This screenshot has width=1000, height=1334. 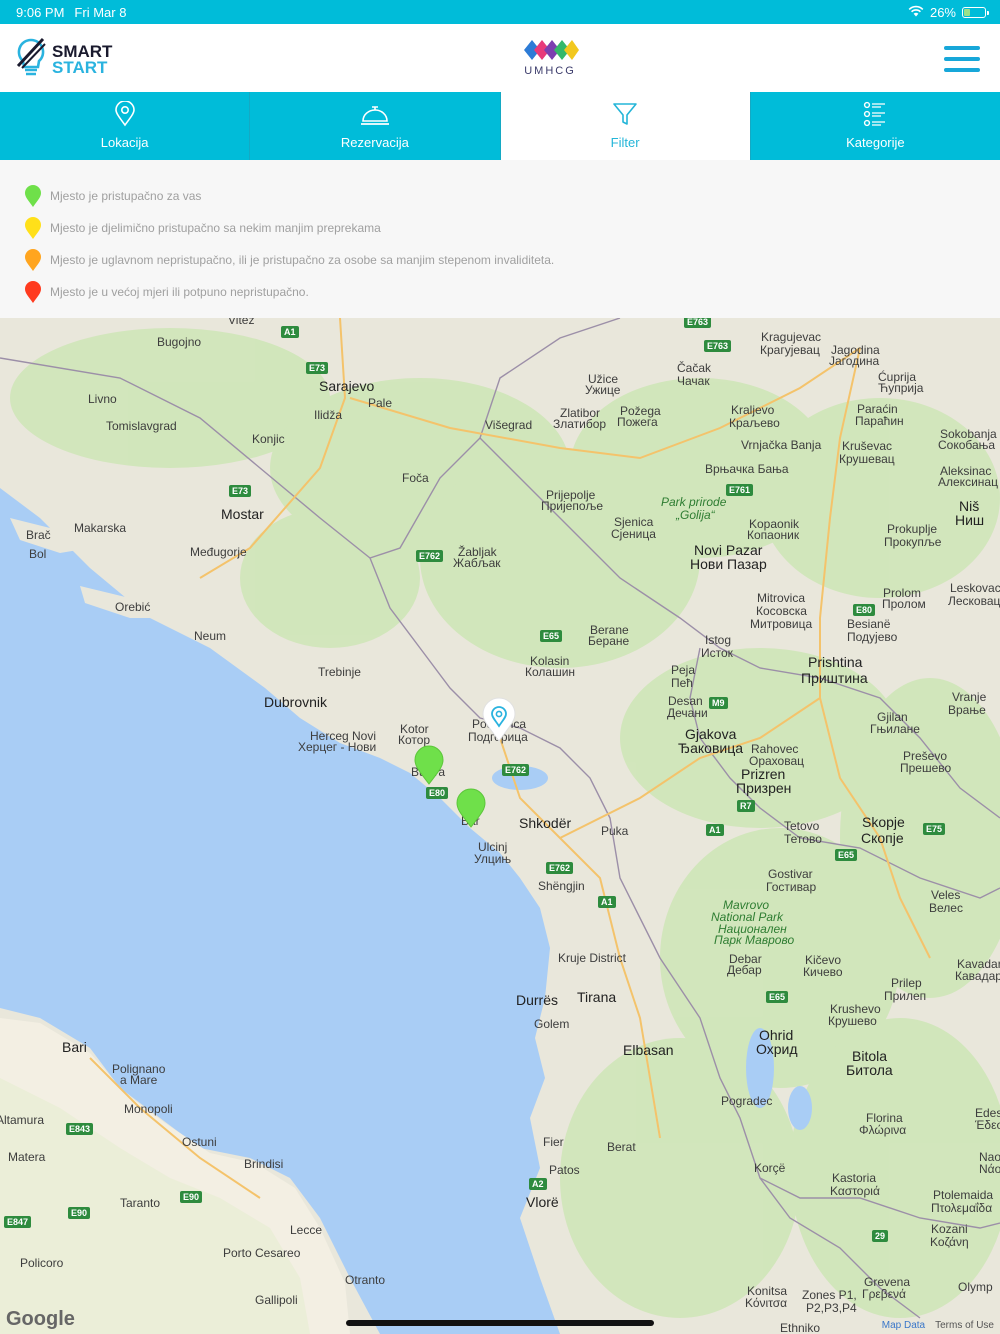 I want to click on terms-of-use-link: Terms of Use, so click(x=964, y=1325).